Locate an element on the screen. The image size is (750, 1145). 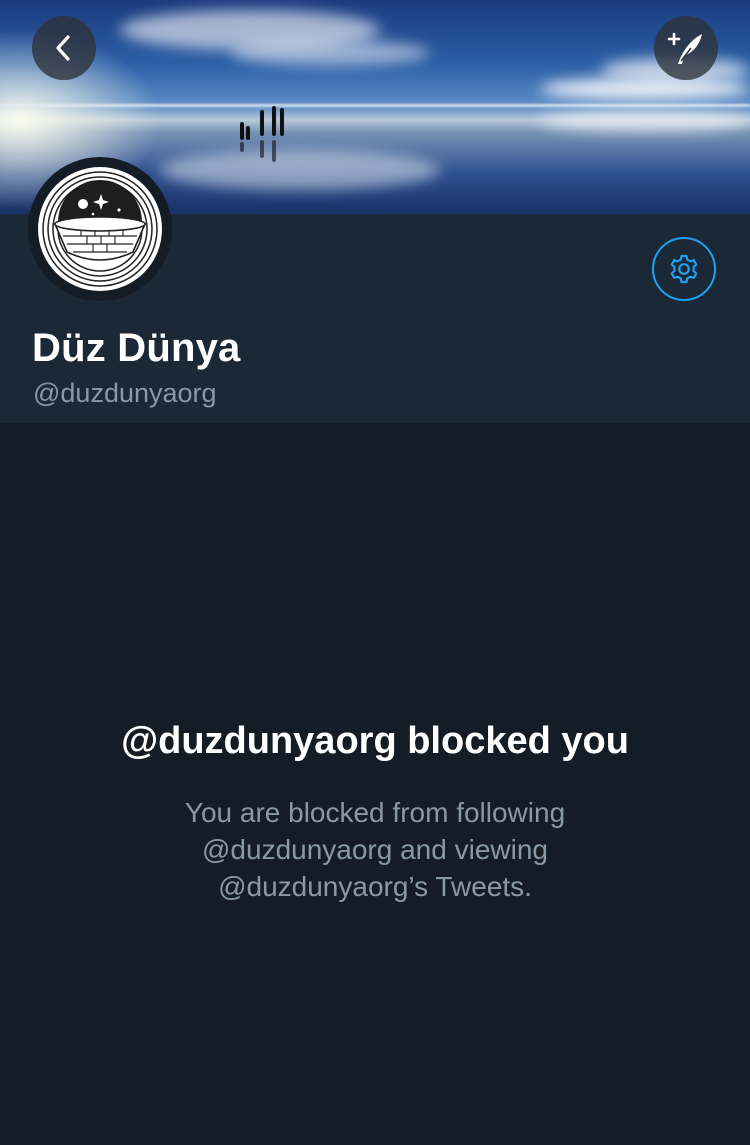
chevron-left-icon is located at coordinates (63, 48).